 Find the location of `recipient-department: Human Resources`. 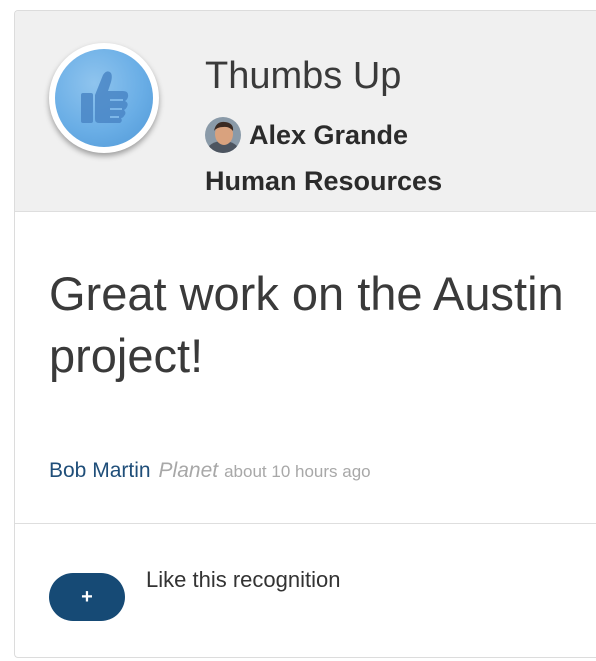

recipient-department: Human Resources is located at coordinates (324, 181).